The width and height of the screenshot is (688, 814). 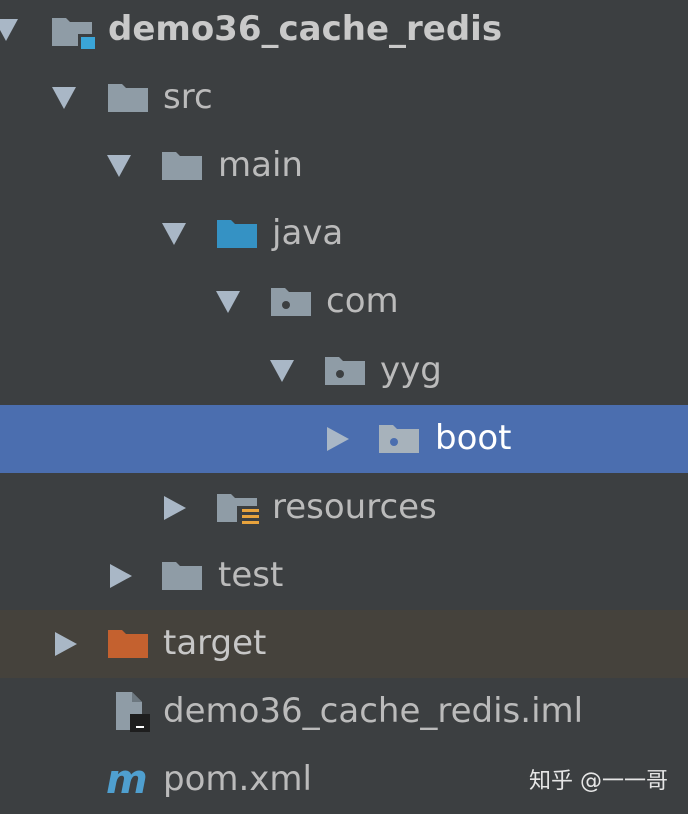 What do you see at coordinates (305, 29) in the screenshot?
I see `tree-label-root: demo36_cache_redis` at bounding box center [305, 29].